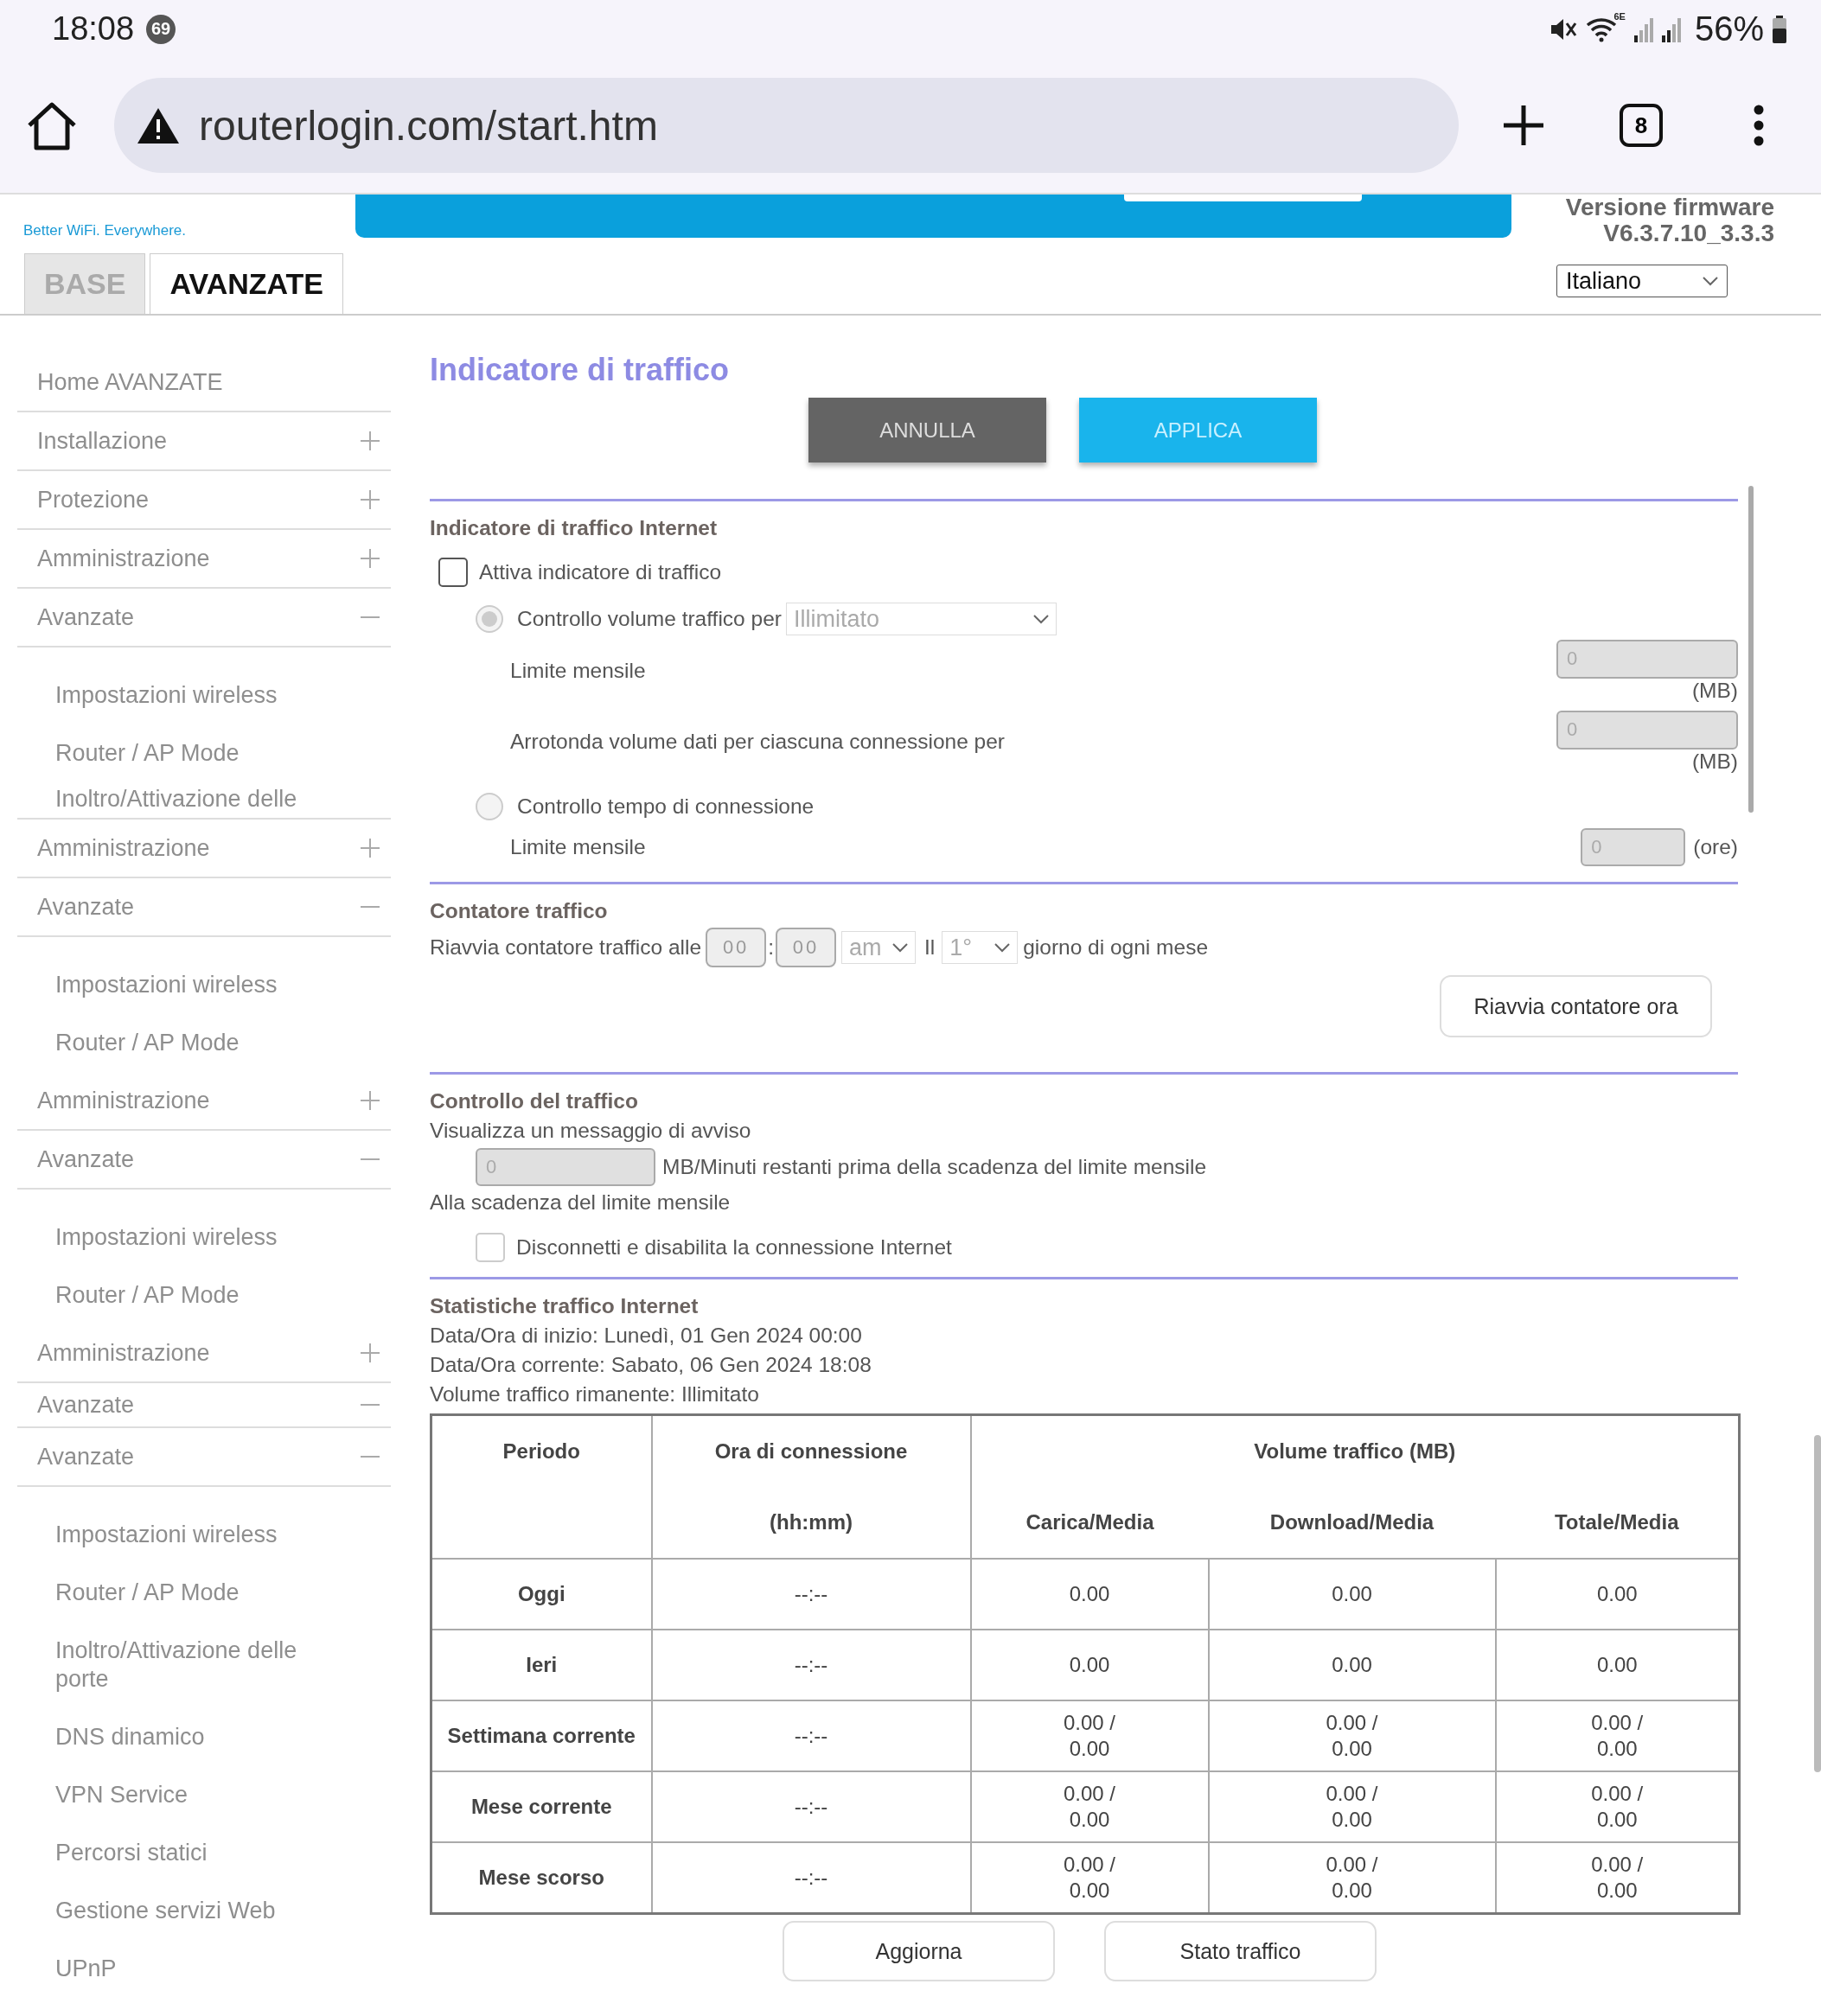 The width and height of the screenshot is (1821, 2016). What do you see at coordinates (1089, 1523) in the screenshot?
I see `column-header: Carica/Media` at bounding box center [1089, 1523].